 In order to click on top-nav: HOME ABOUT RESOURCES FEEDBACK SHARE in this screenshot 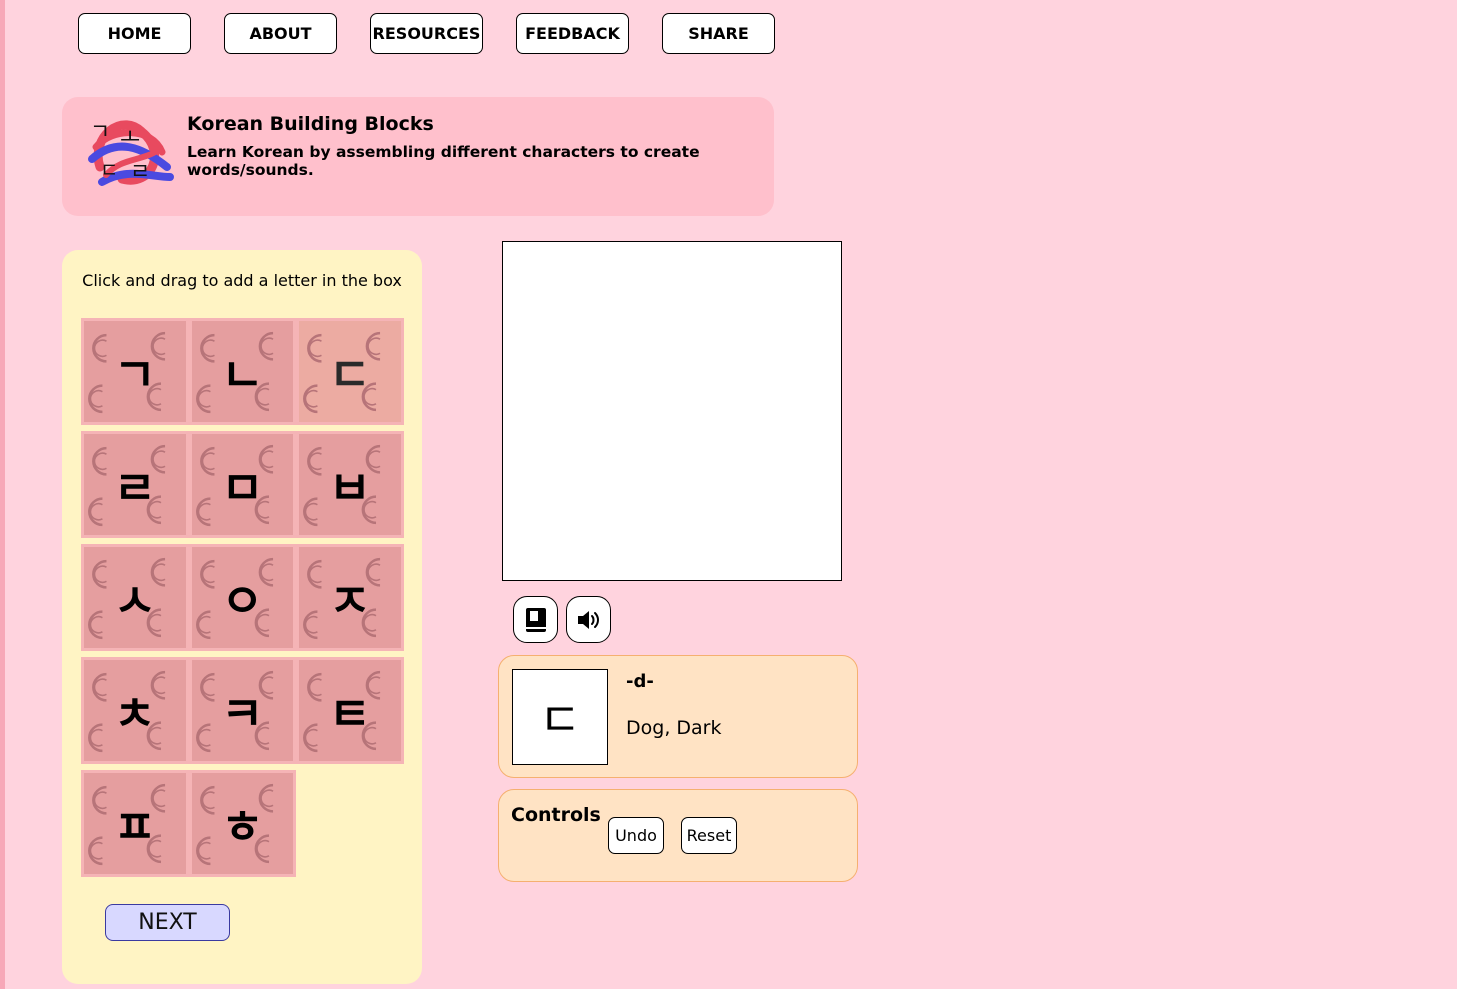, I will do `click(426, 33)`.